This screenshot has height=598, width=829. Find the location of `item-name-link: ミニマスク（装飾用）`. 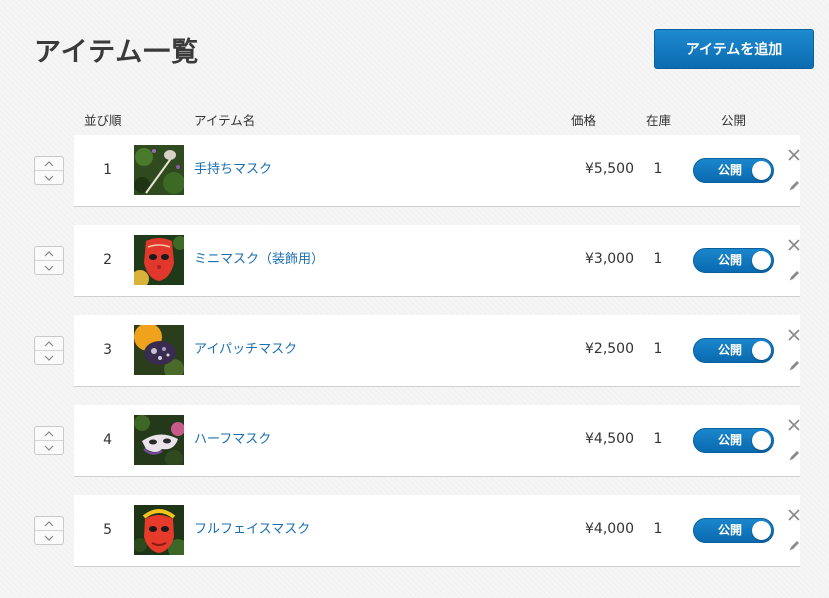

item-name-link: ミニマスク（装飾用） is located at coordinates (259, 259).